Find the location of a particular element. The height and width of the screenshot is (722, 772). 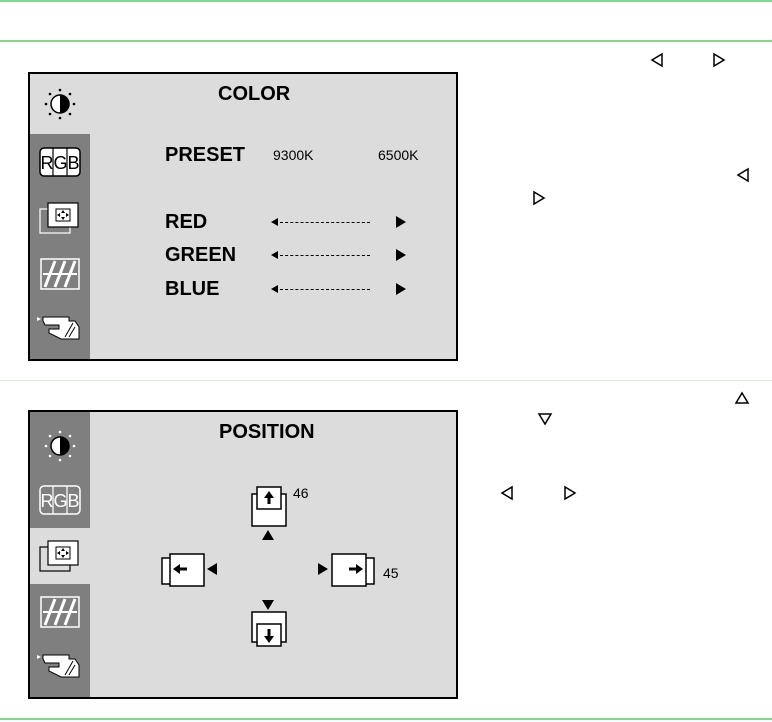

divider-top is located at coordinates (386, 1).